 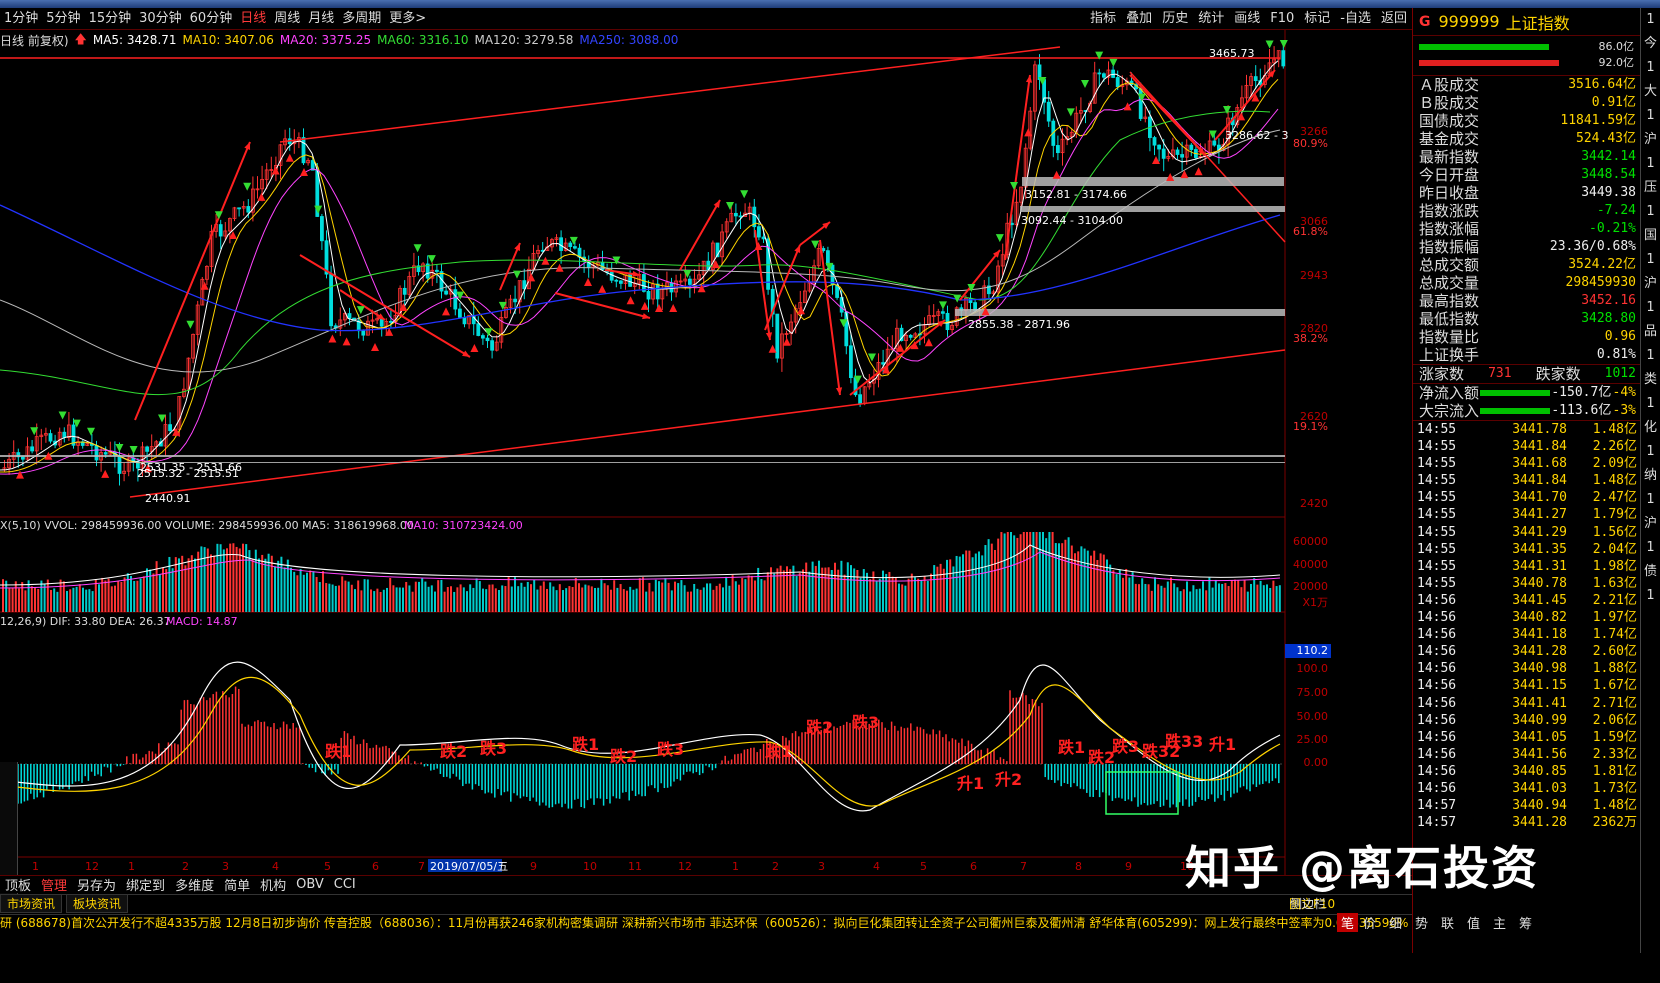 I want to click on macd-annotation: 跌1, so click(x=338, y=751).